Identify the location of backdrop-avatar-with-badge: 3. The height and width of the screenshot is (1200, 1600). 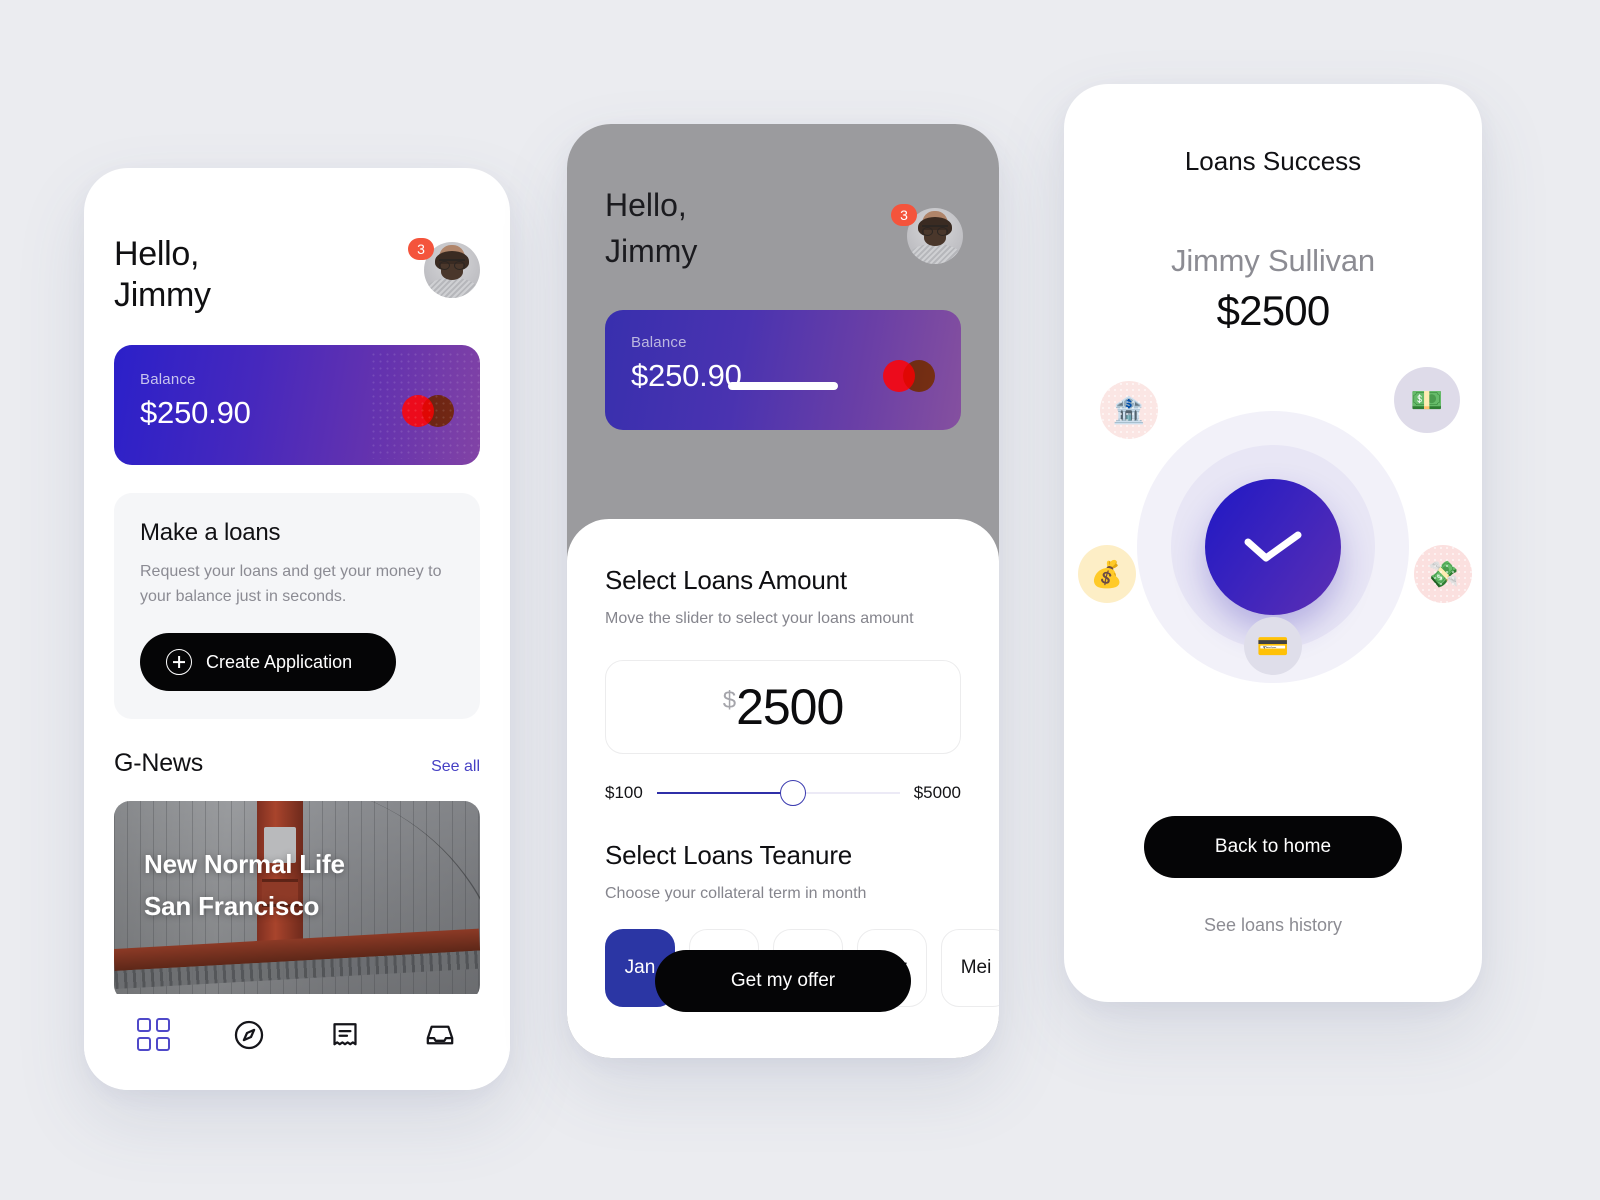
(927, 234).